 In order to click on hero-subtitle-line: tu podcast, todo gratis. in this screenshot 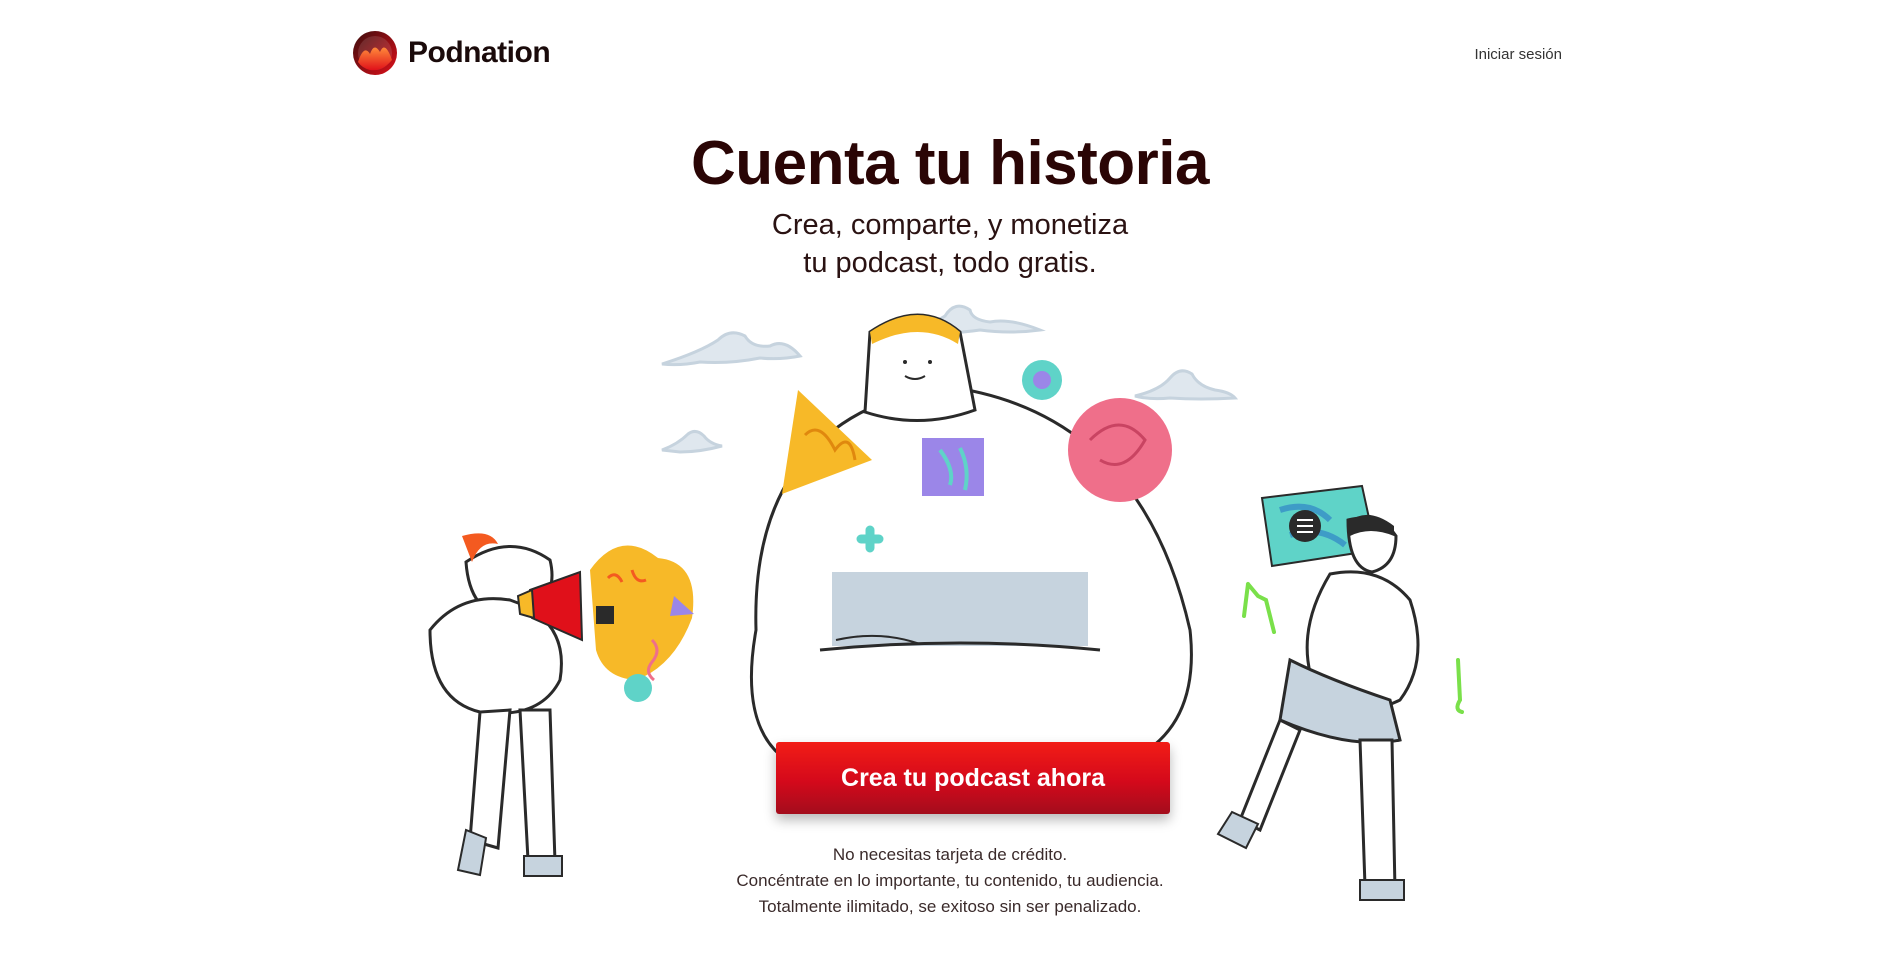, I will do `click(950, 263)`.